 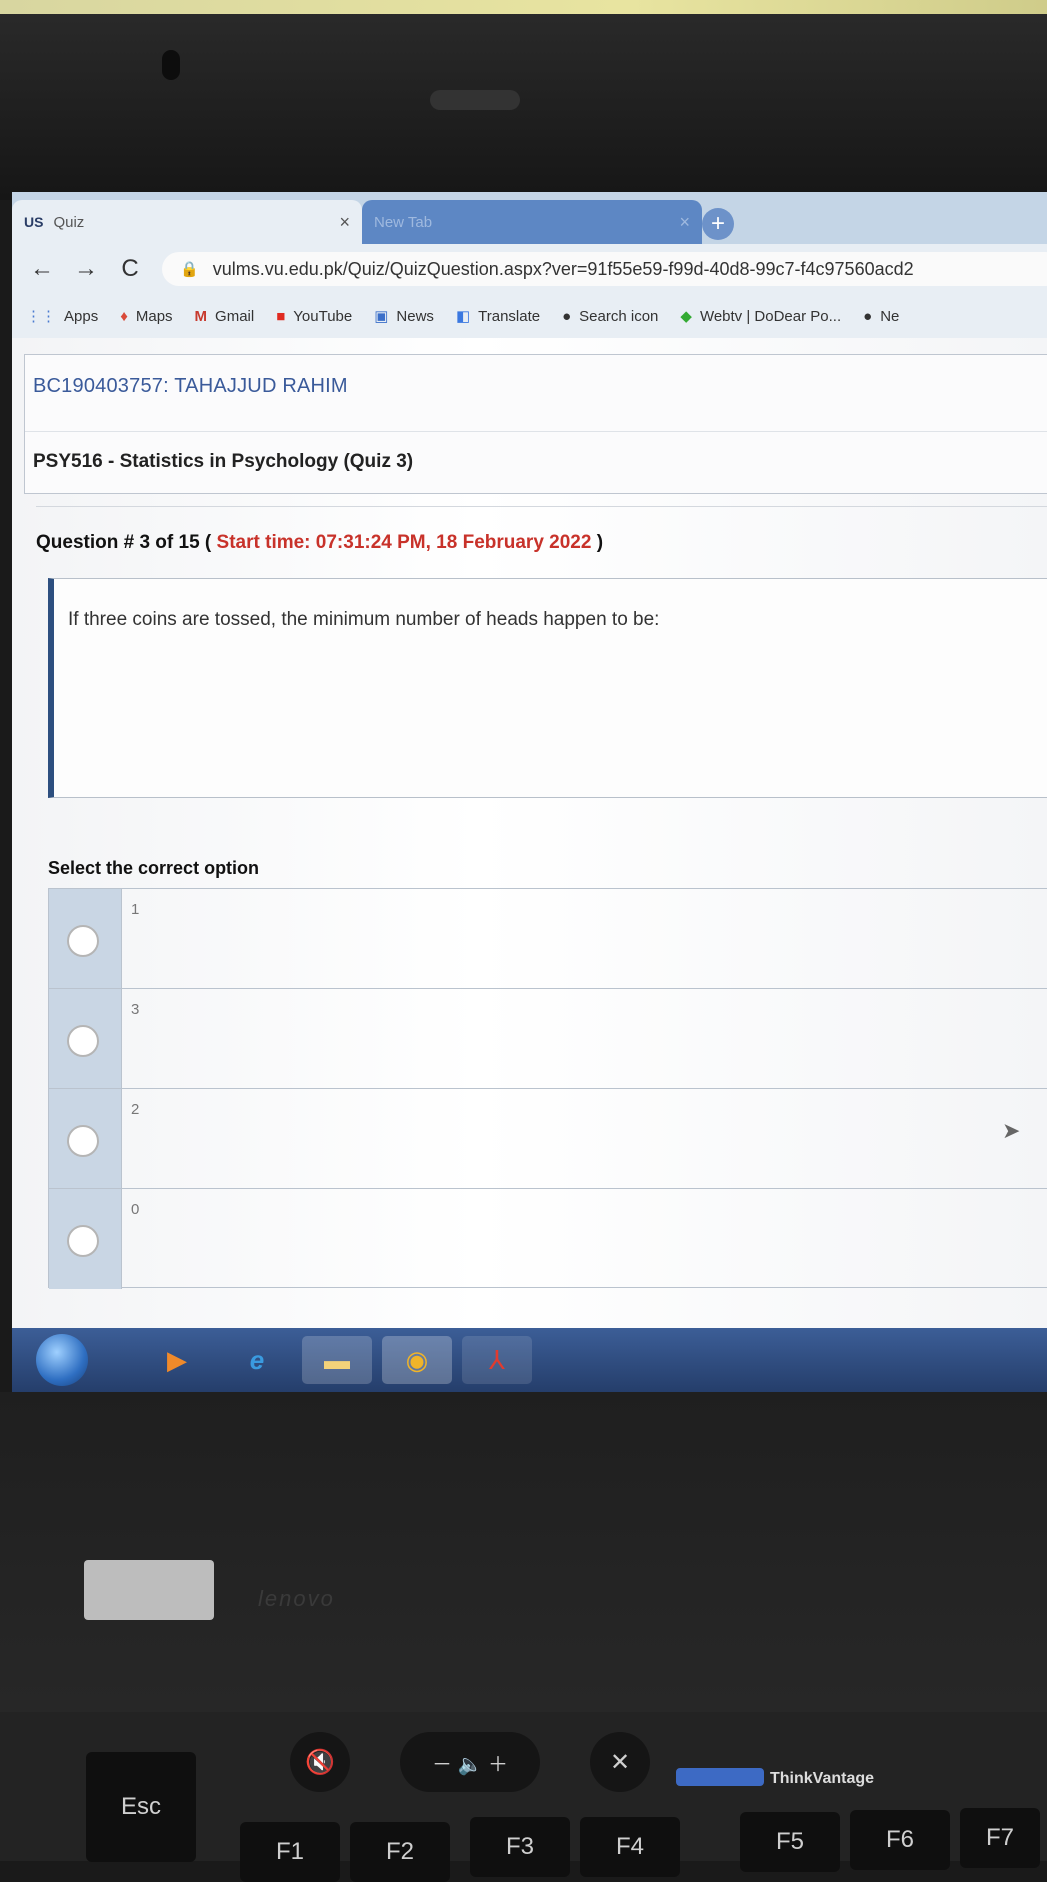 I want to click on thinkvantage-button, so click(x=720, y=1777).